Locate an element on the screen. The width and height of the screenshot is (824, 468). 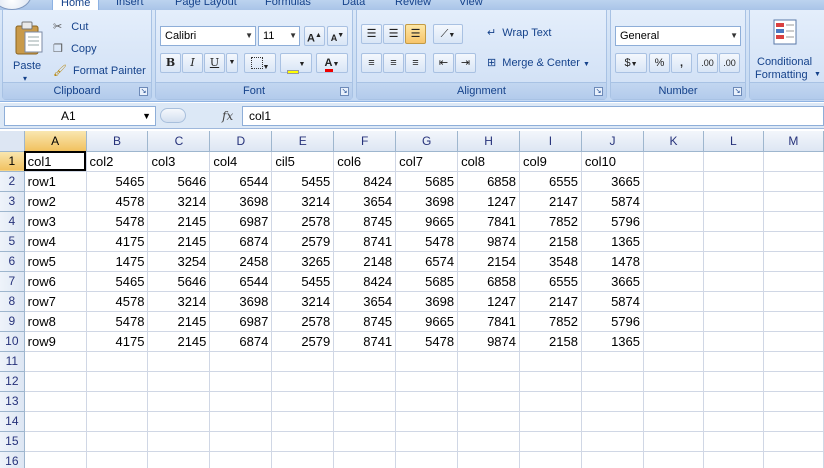
cell-a10: row9 is located at coordinates (55, 341).